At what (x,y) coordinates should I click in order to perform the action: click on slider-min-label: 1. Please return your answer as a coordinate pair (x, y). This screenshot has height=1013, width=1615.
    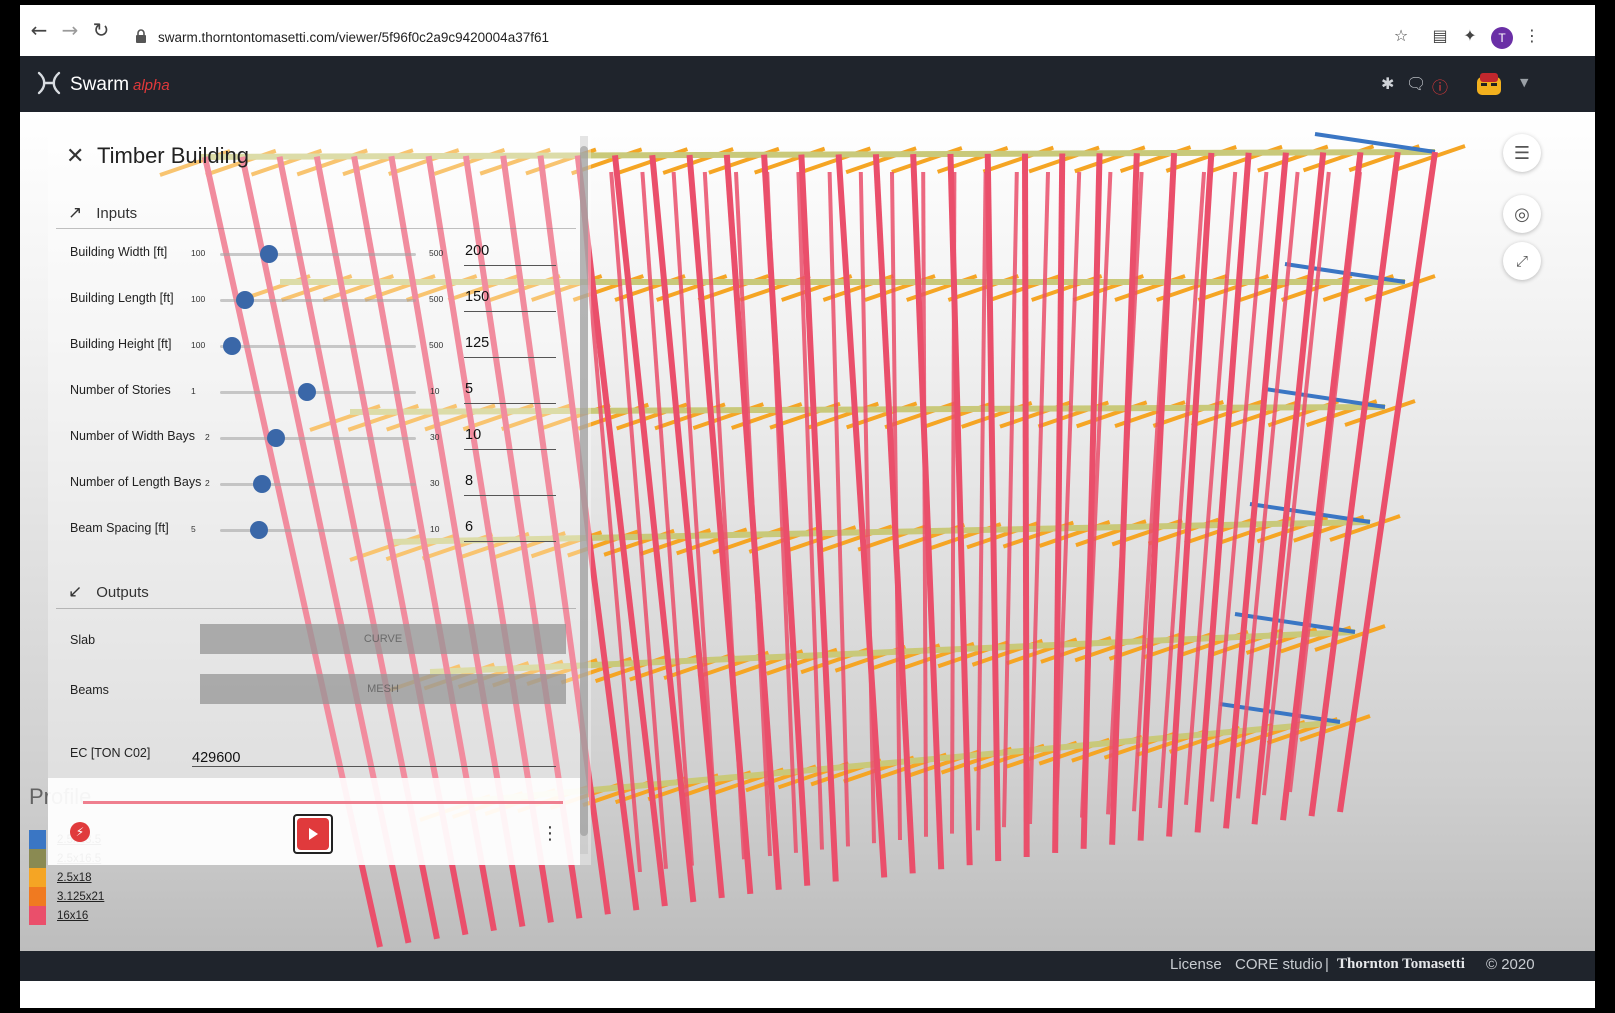
    Looking at the image, I should click on (193, 391).